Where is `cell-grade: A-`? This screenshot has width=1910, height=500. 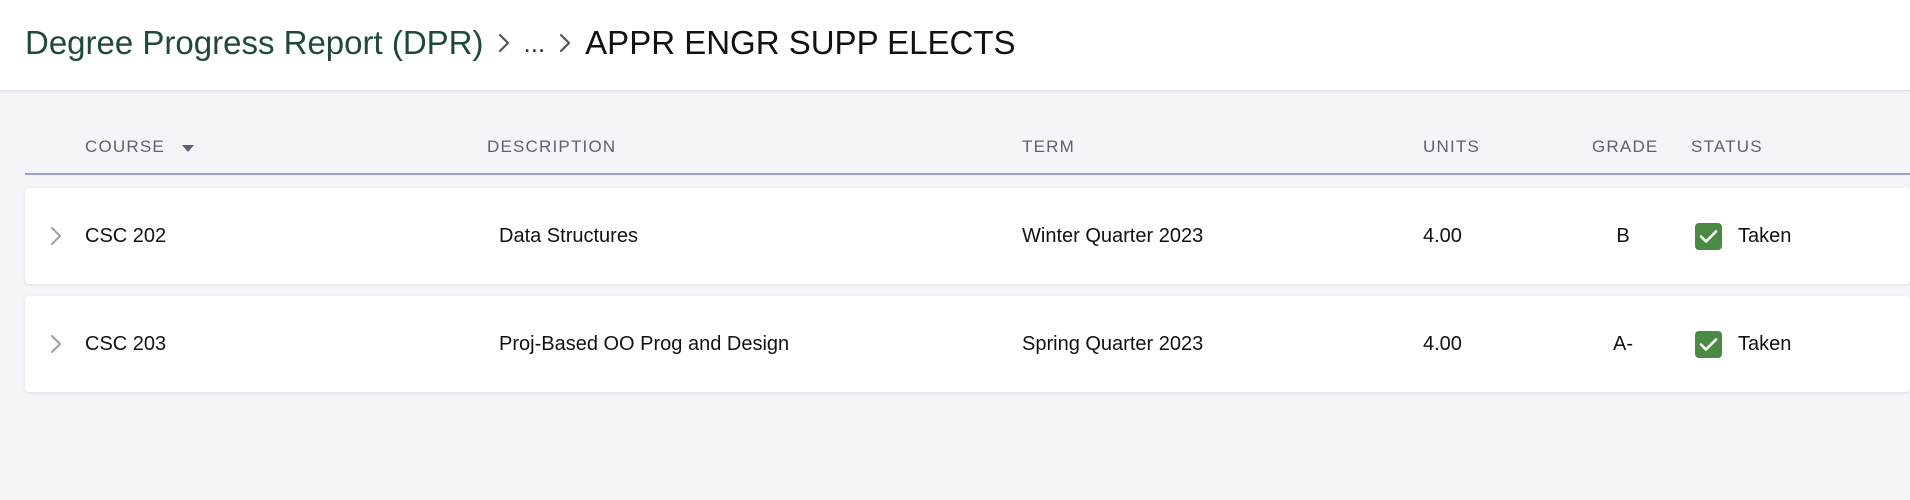 cell-grade: A- is located at coordinates (1623, 343).